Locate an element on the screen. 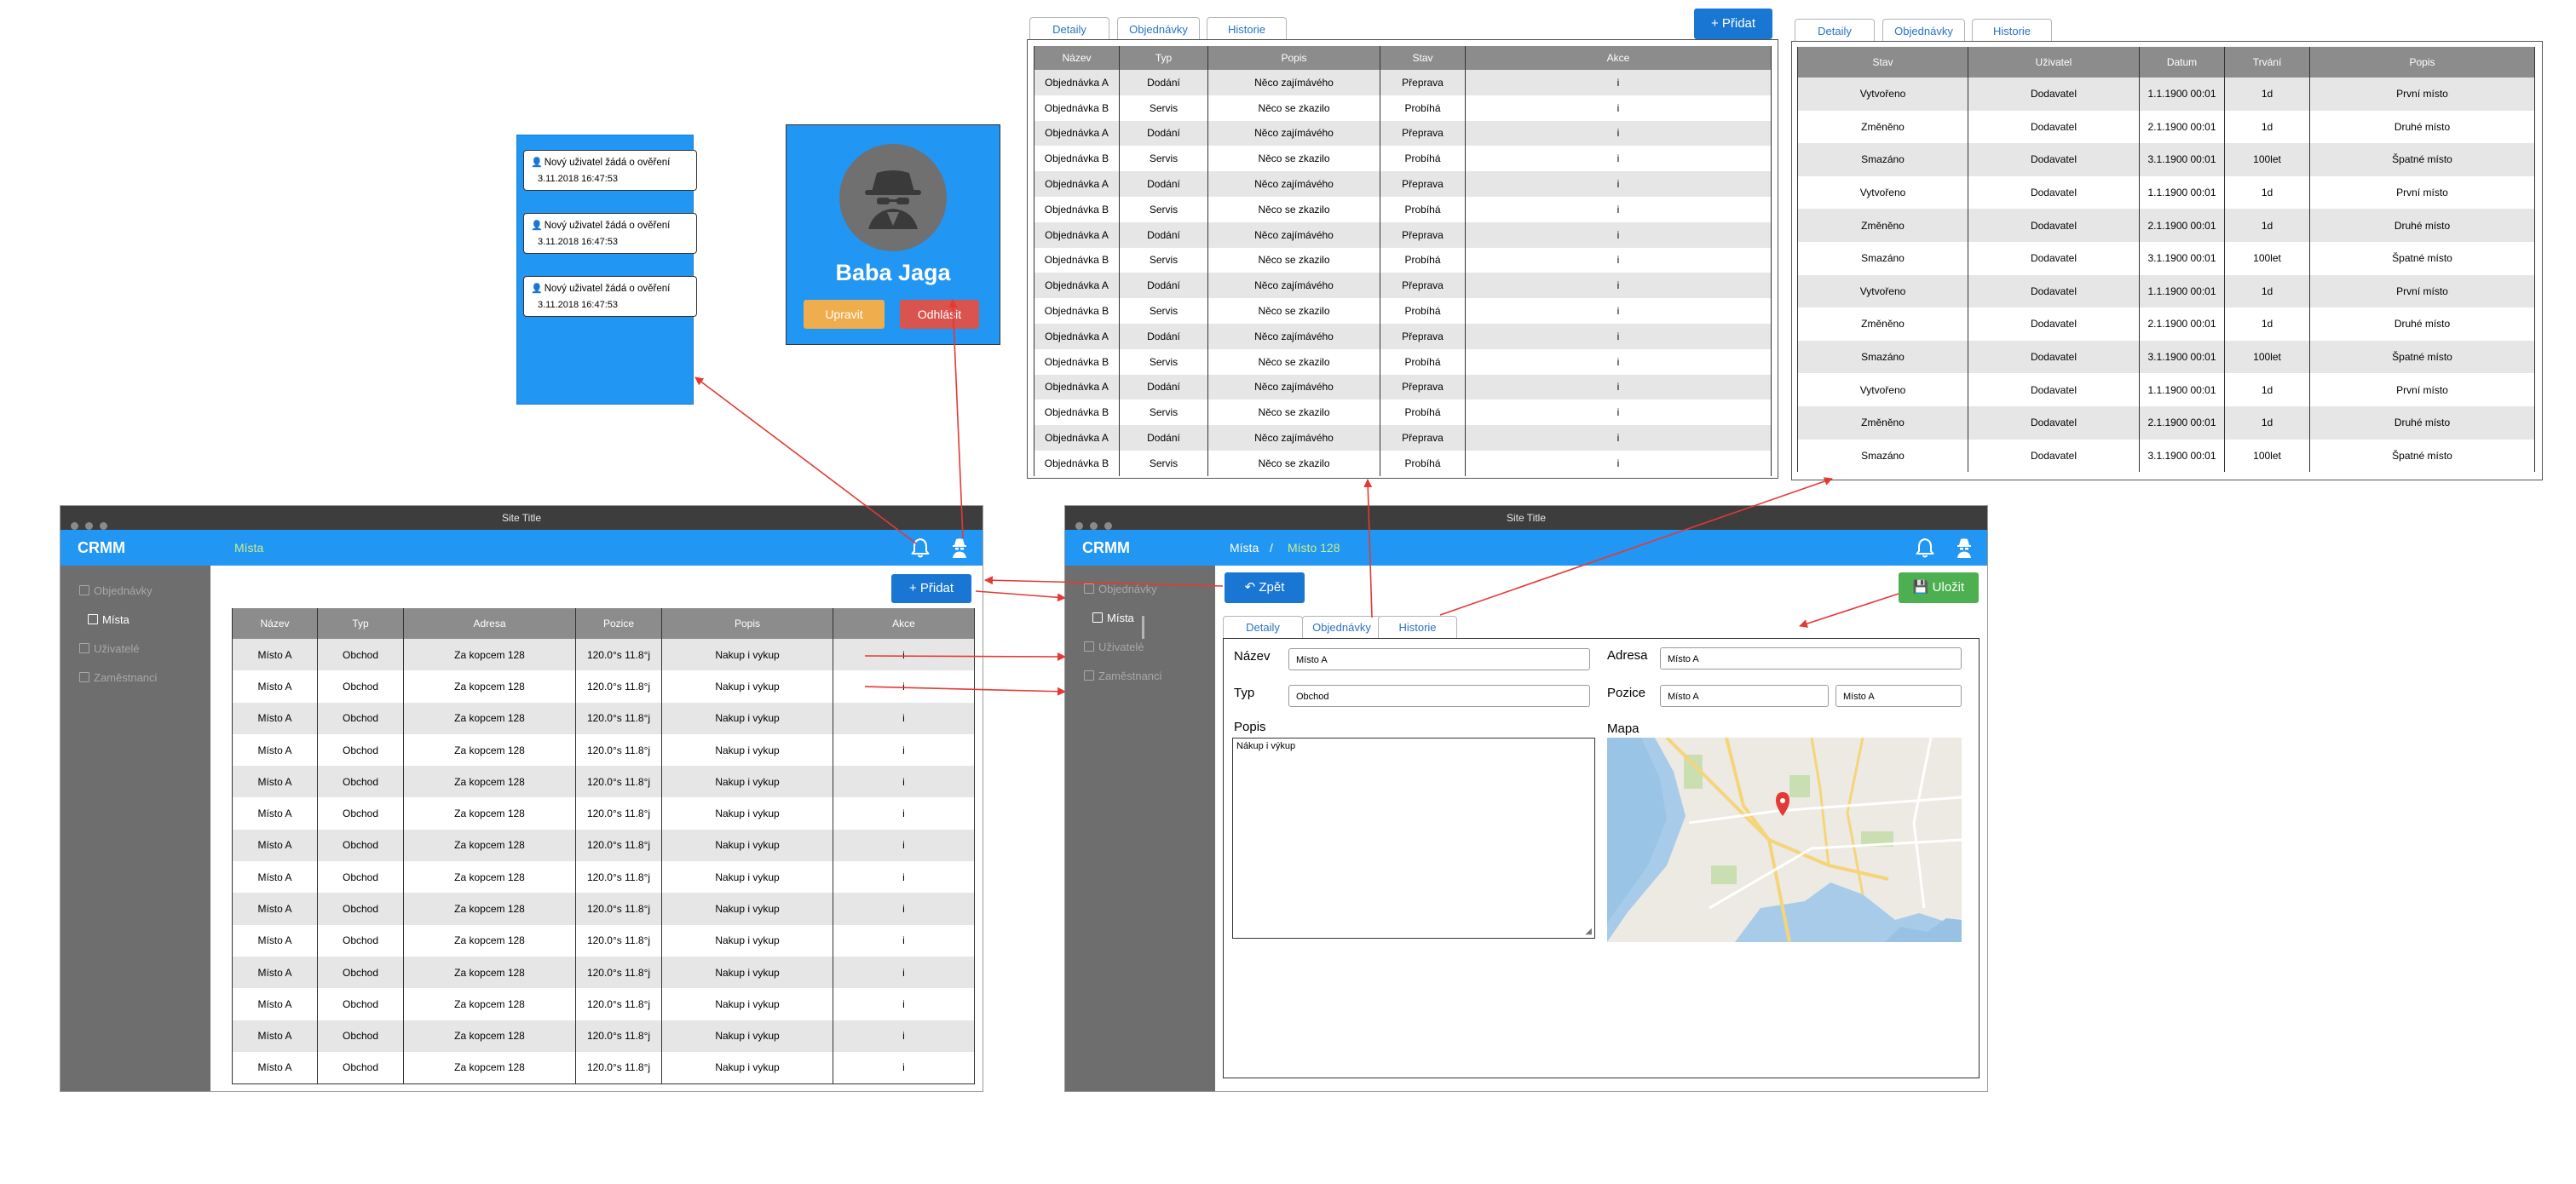 The width and height of the screenshot is (2576, 1184). arrow-orders-tab-to-orders is located at coordinates (1368, 548).